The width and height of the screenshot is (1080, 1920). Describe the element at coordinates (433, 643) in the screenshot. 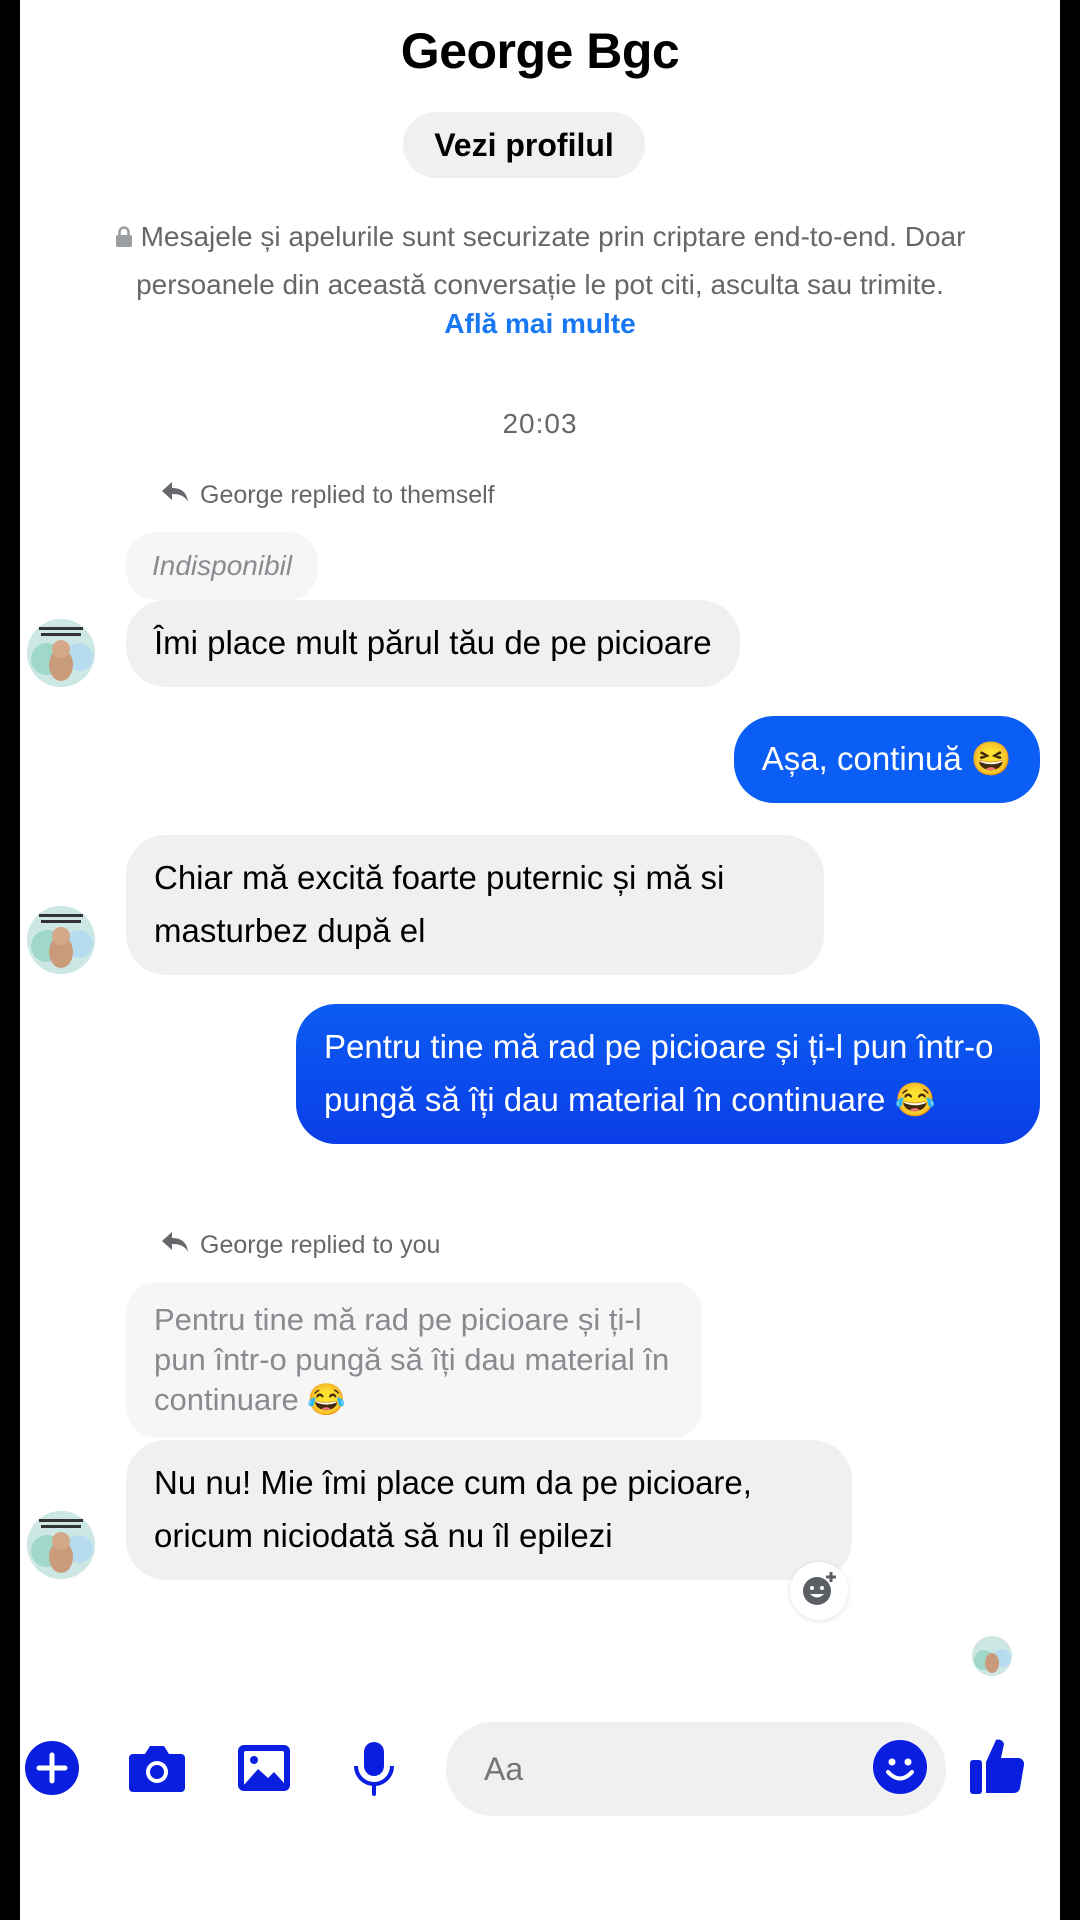

I see `message-bubble-incoming: Îmi place mult părul tău de pe picioare` at that location.